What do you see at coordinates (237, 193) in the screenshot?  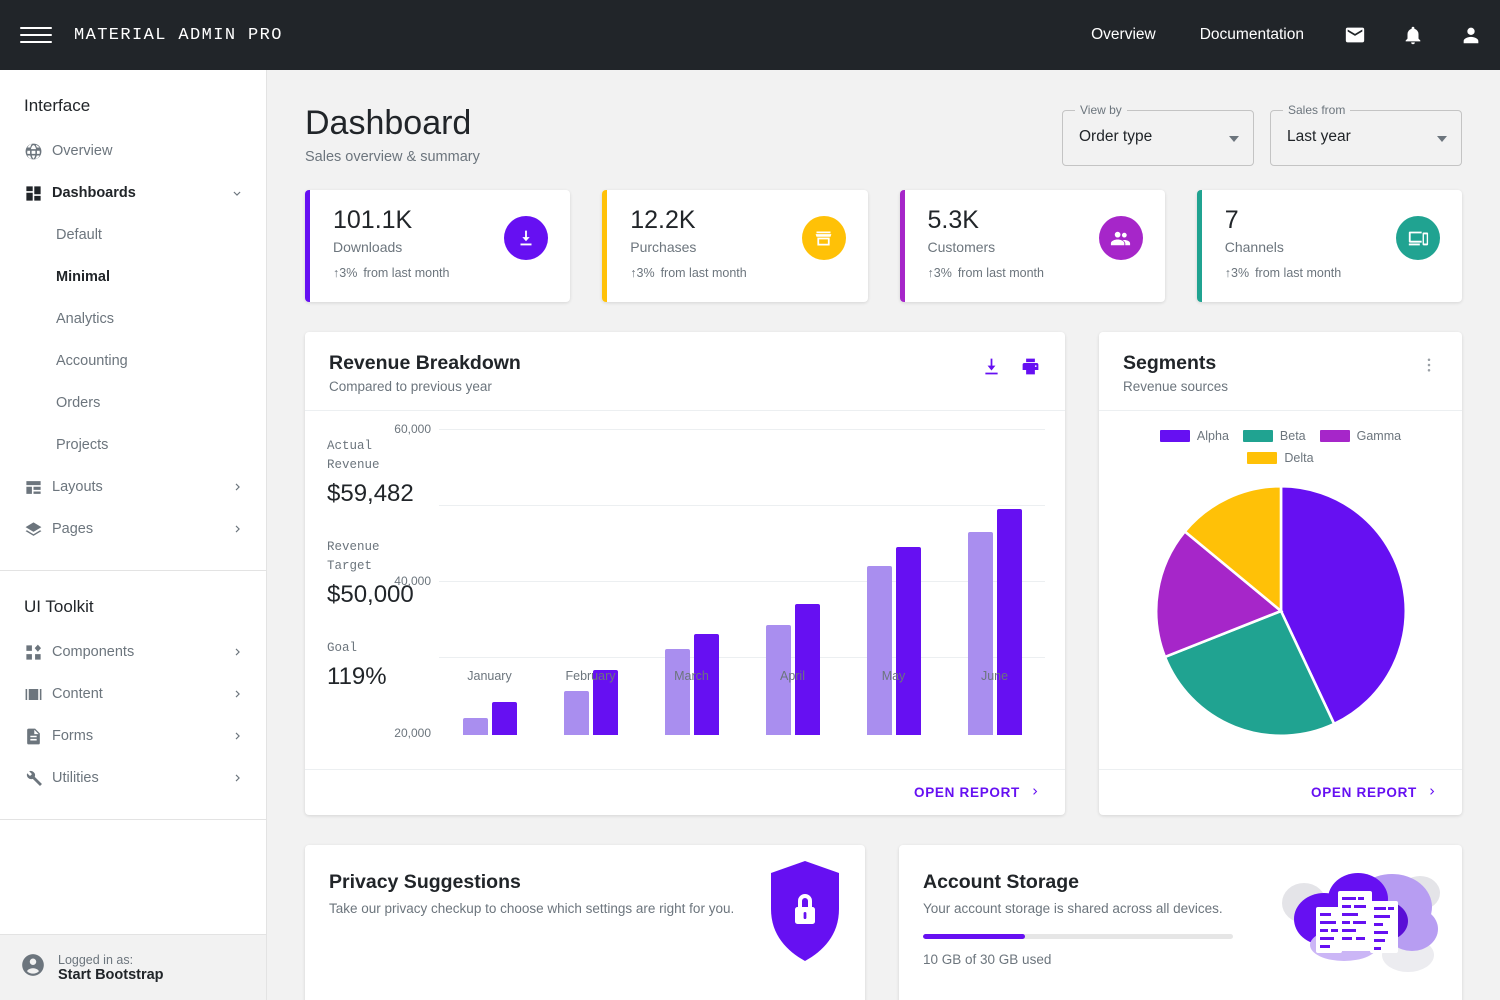 I see `chevron-down-icon` at bounding box center [237, 193].